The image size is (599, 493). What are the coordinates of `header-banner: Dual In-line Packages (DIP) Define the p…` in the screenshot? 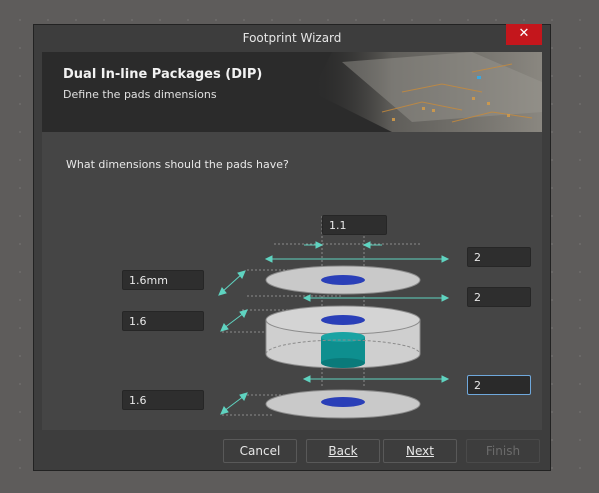 It's located at (292, 92).